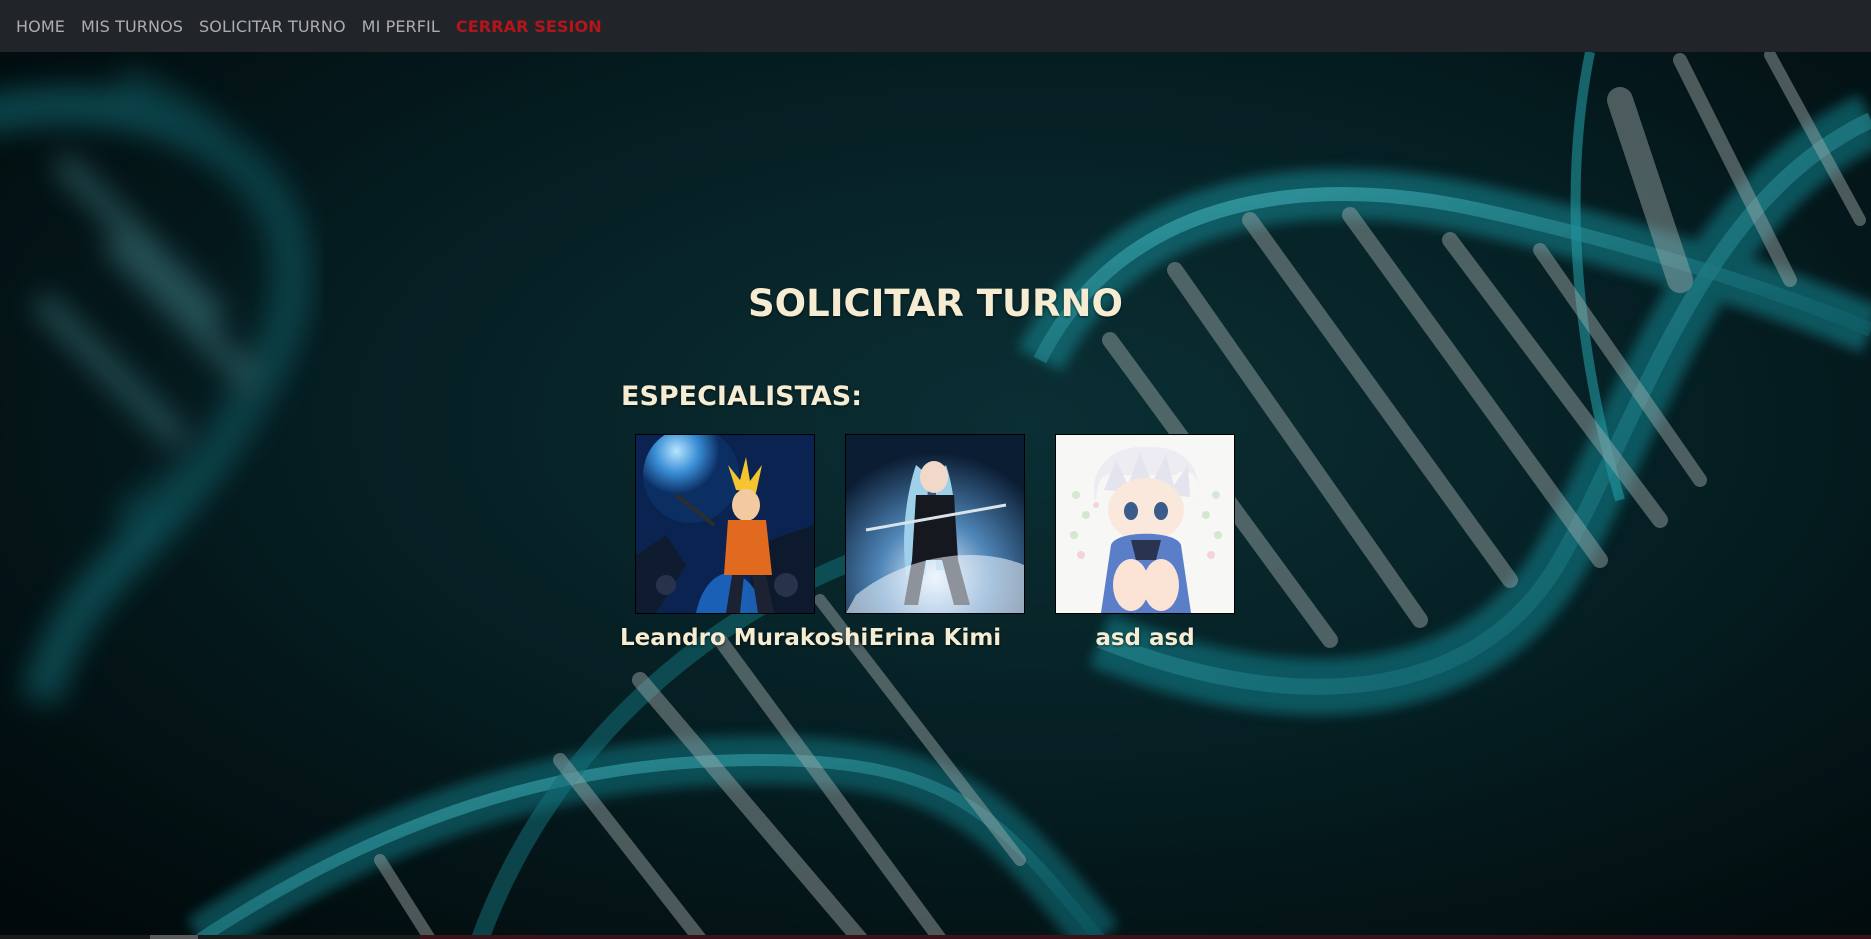 This screenshot has height=939, width=1871. I want to click on nav-solicitar-turno: SOLICITAR TURNO, so click(272, 26).